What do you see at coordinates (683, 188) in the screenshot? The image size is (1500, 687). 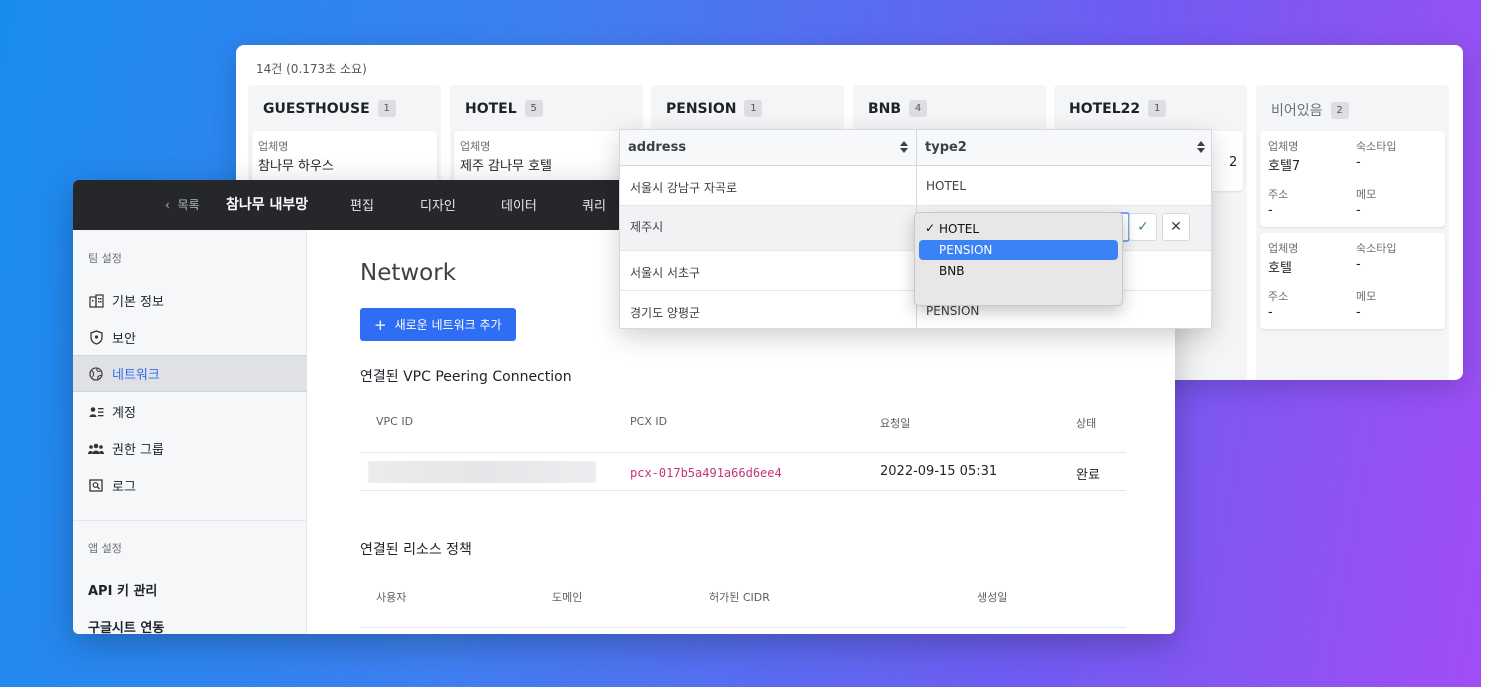 I see `grid-cell-address: 서울시 강남구 자곡로` at bounding box center [683, 188].